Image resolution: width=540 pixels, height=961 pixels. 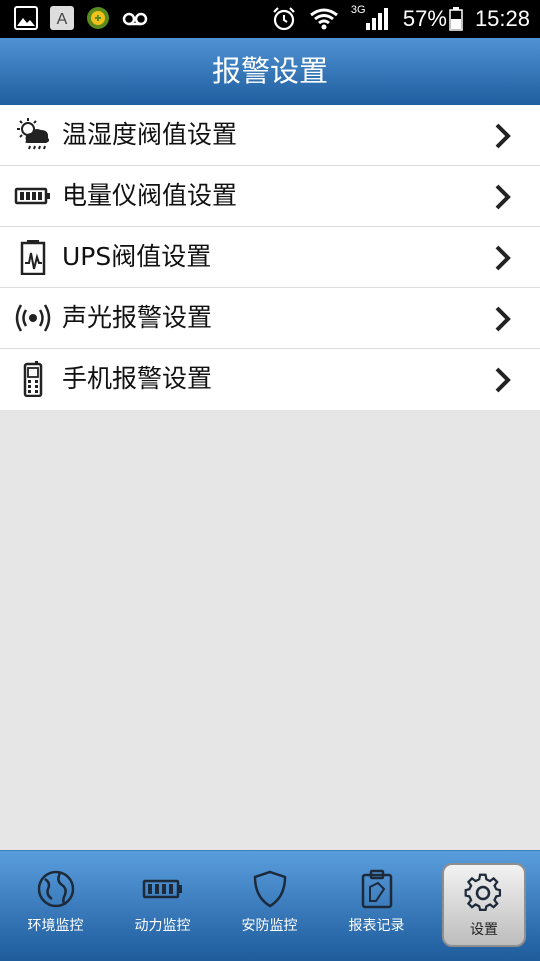 What do you see at coordinates (26, 18) in the screenshot?
I see `gallery-icon` at bounding box center [26, 18].